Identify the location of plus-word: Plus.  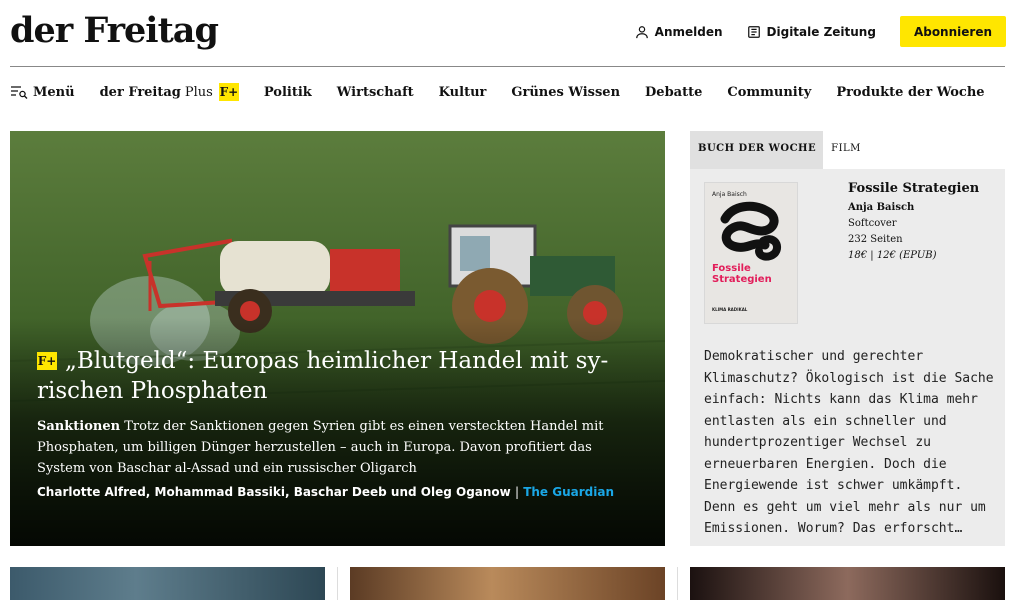
(198, 92).